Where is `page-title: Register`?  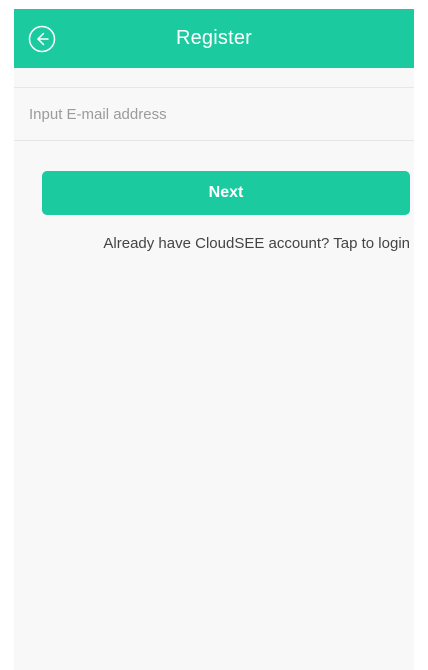
page-title: Register is located at coordinates (214, 38).